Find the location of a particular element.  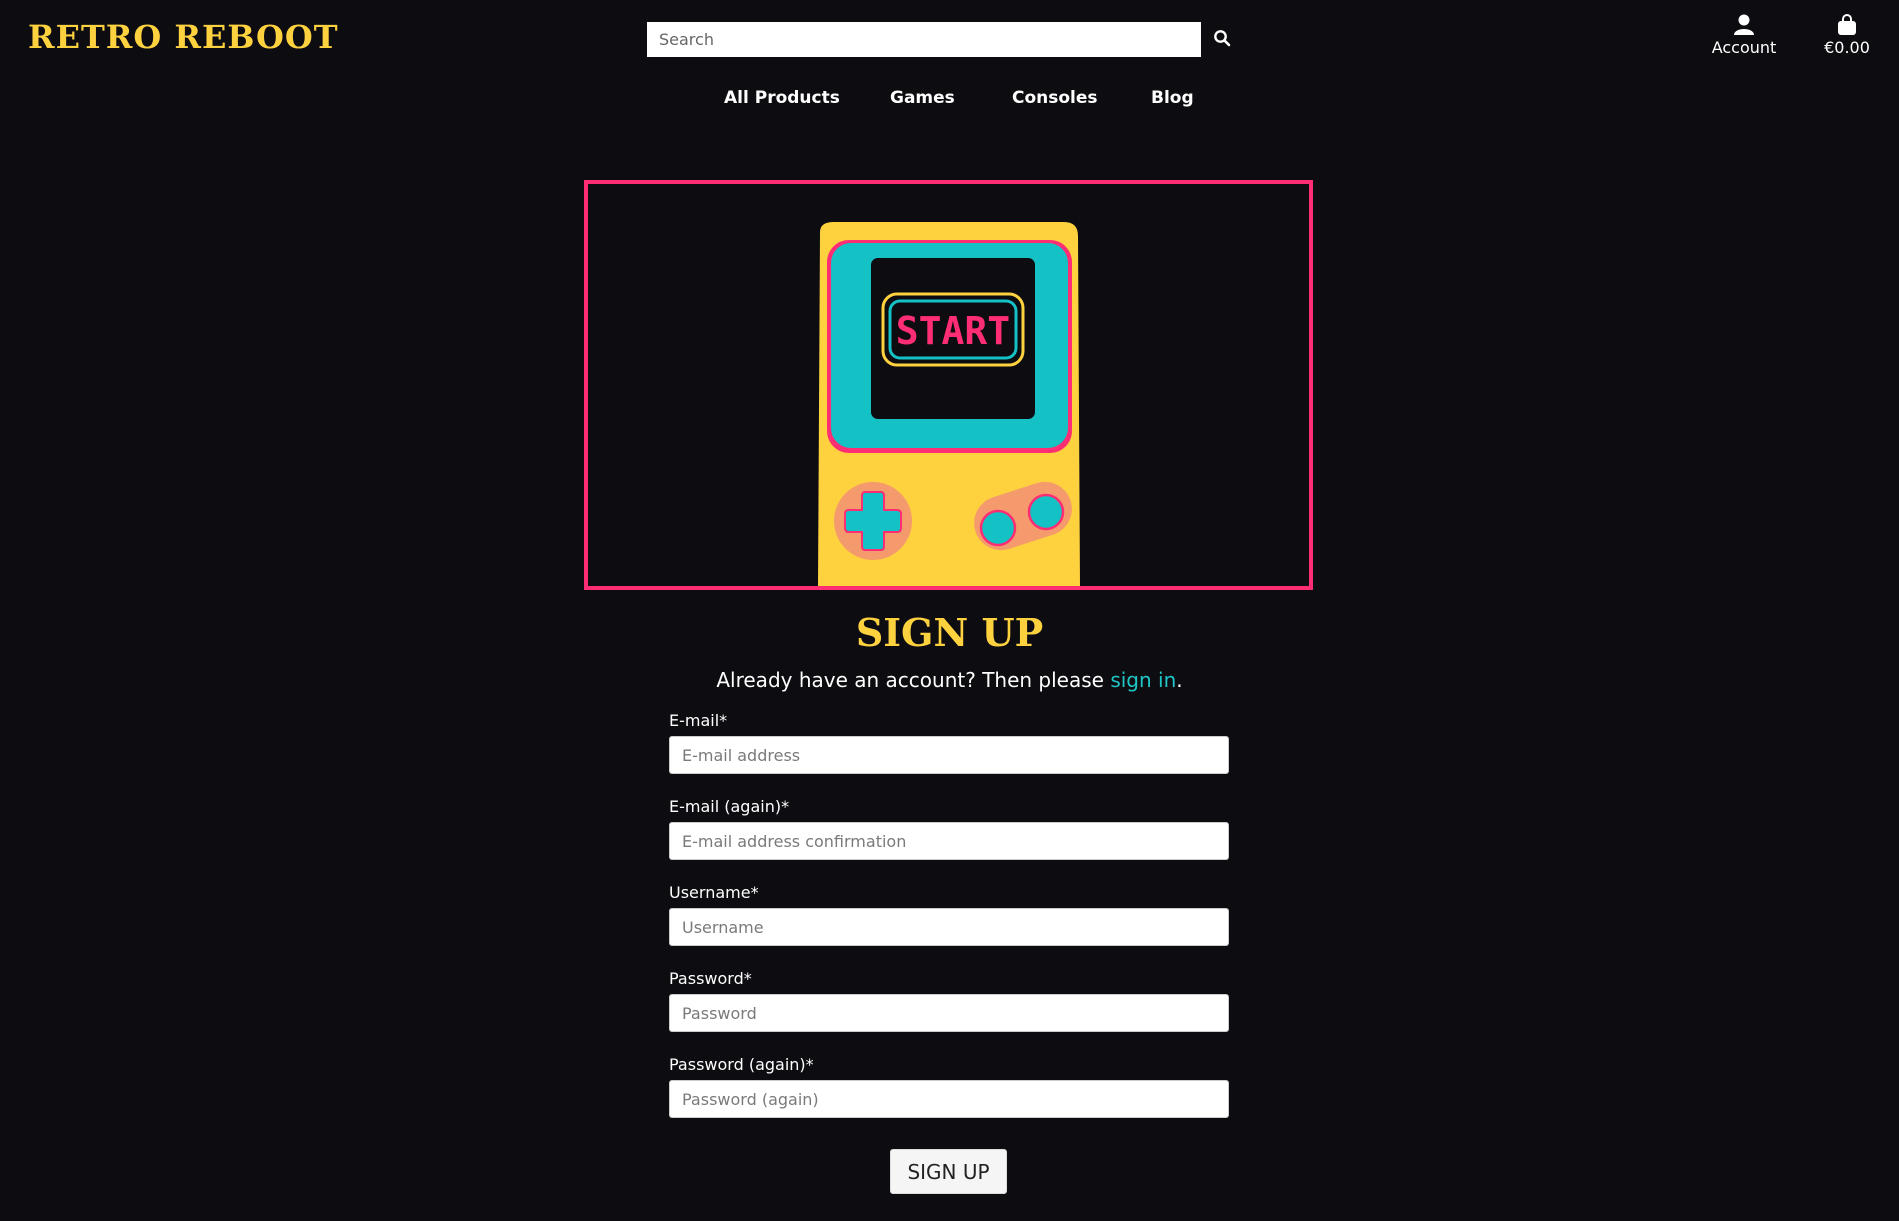

nav-blog: Blog is located at coordinates (1172, 98).